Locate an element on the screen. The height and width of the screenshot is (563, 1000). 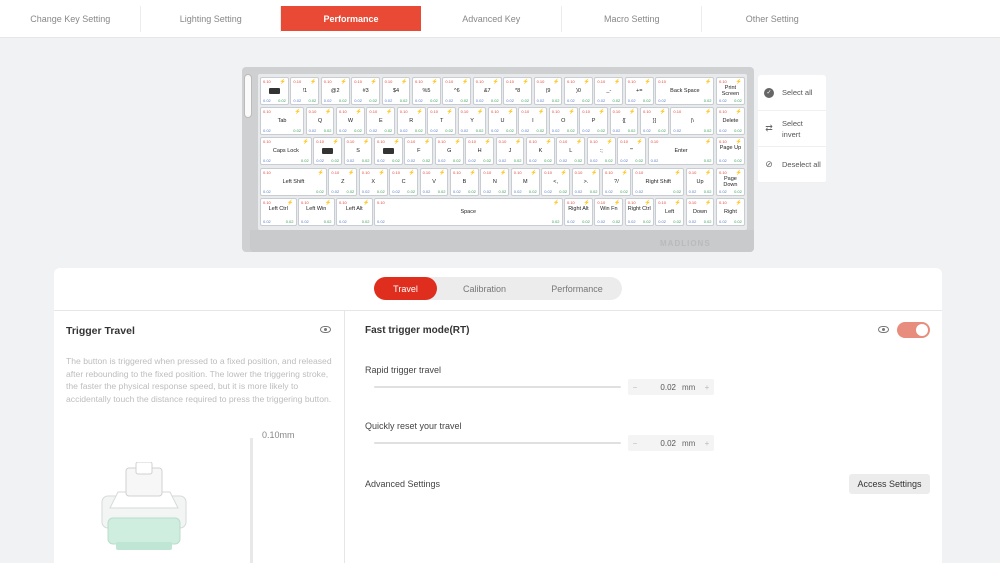
key-label: }] is located at coordinates (654, 121).